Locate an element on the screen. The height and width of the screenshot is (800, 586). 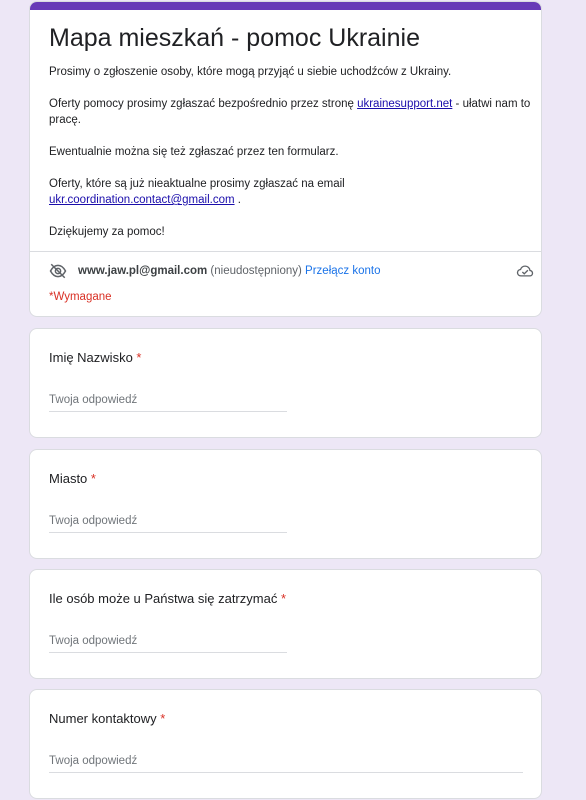
question-card: Imię Nazwisko * Twoja odpowiedź is located at coordinates (285, 383).